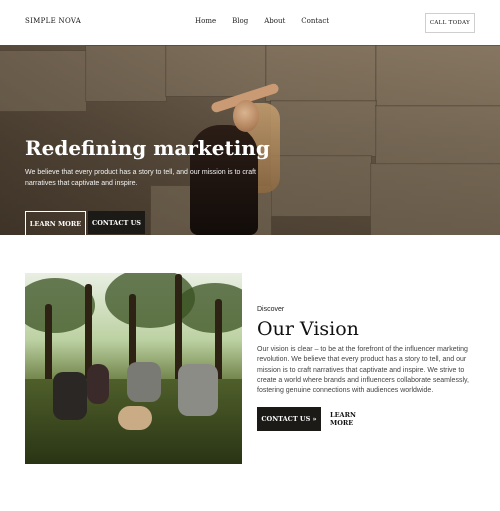 The width and height of the screenshot is (500, 511). What do you see at coordinates (208, 308) in the screenshot?
I see `photo-tree-canopy` at bounding box center [208, 308].